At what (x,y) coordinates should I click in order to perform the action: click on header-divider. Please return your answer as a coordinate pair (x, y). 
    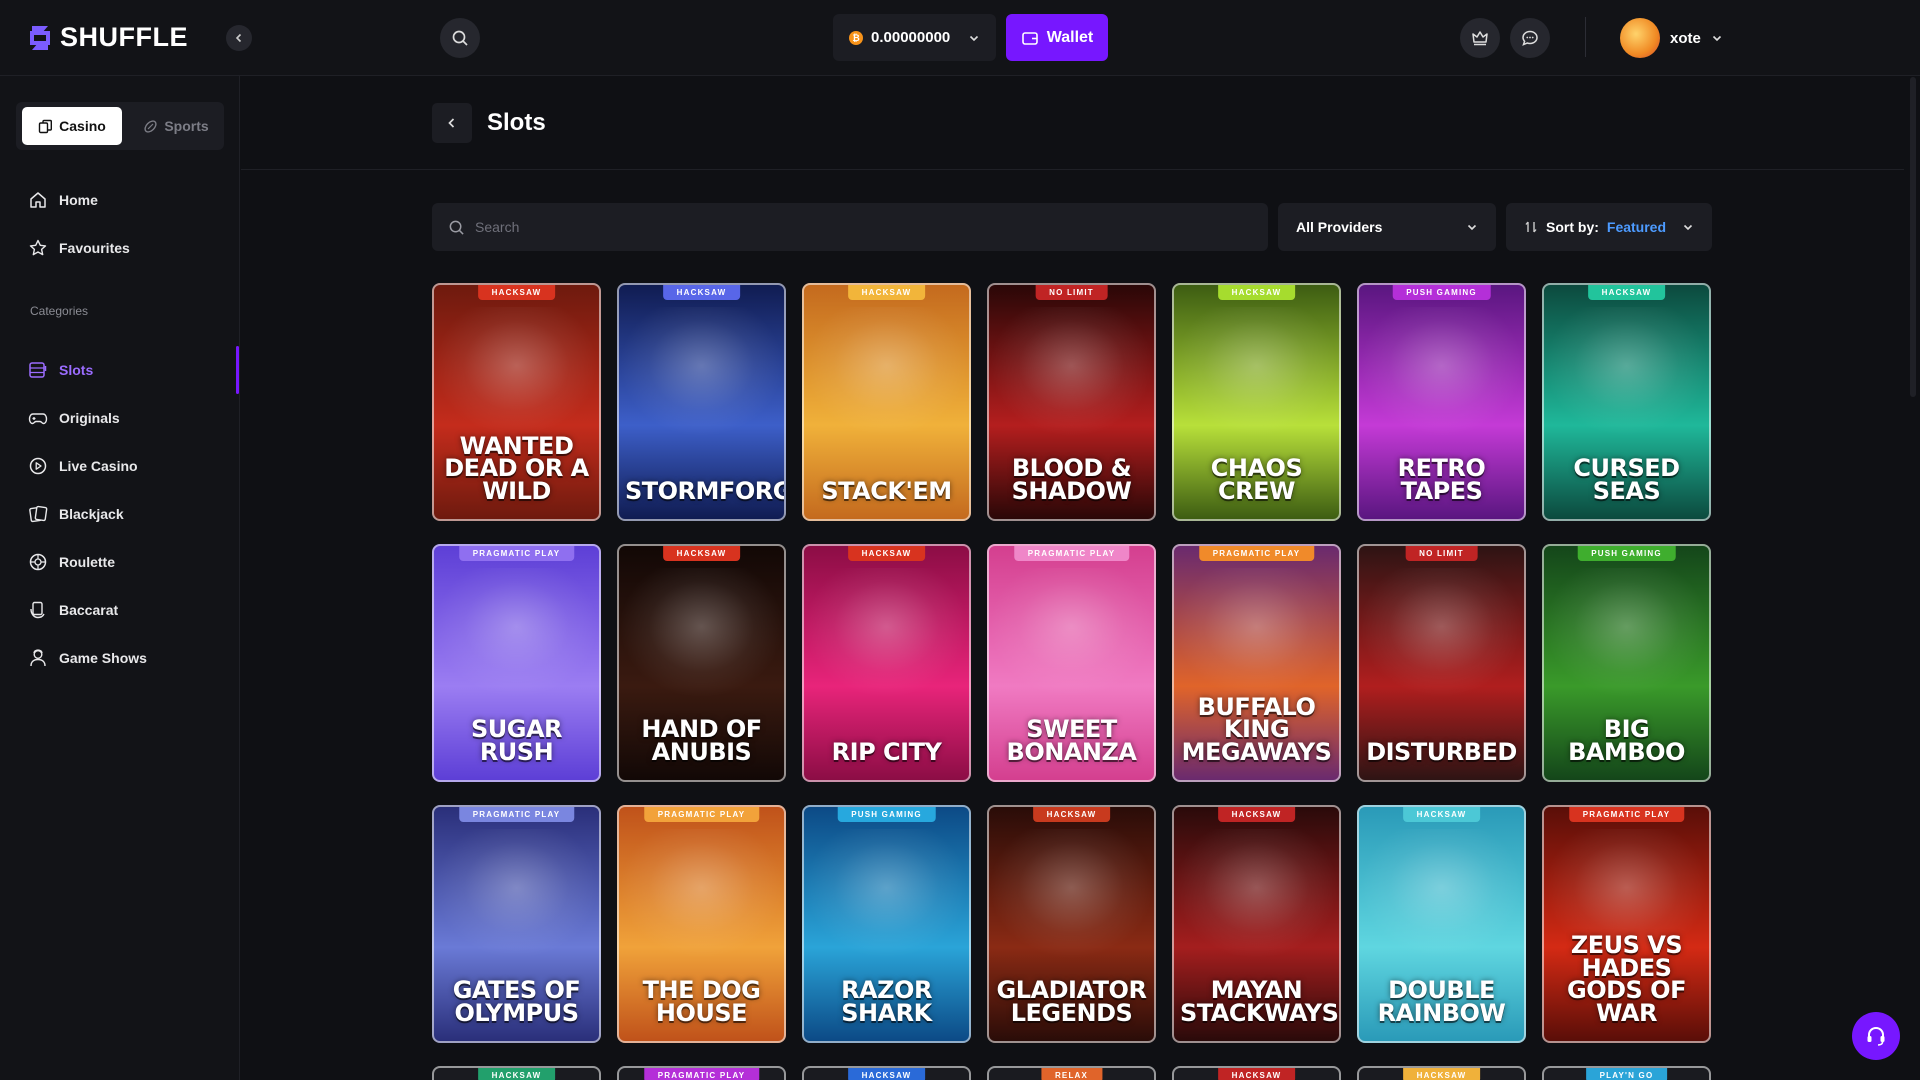
    Looking at the image, I should click on (1585, 37).